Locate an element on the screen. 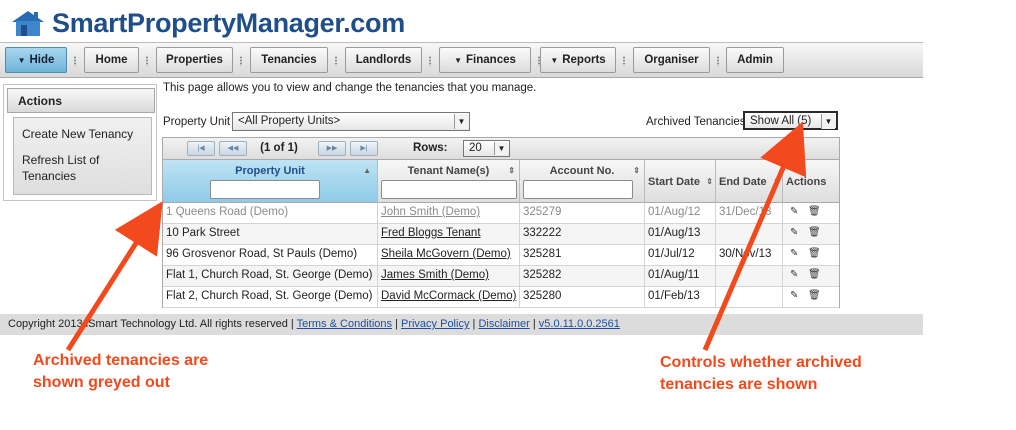  annotation-line: Controls whether archived is located at coordinates (761, 362).